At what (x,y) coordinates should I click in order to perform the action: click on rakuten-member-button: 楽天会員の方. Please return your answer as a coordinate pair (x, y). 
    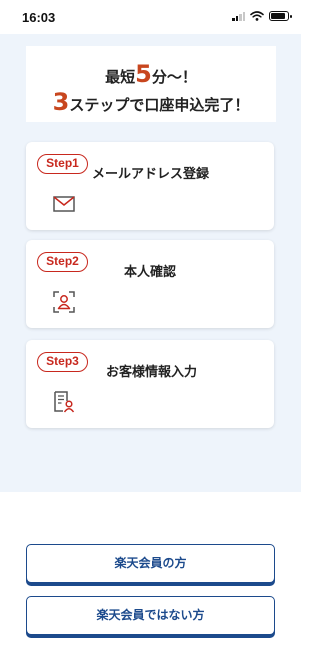
    Looking at the image, I should click on (150, 563).